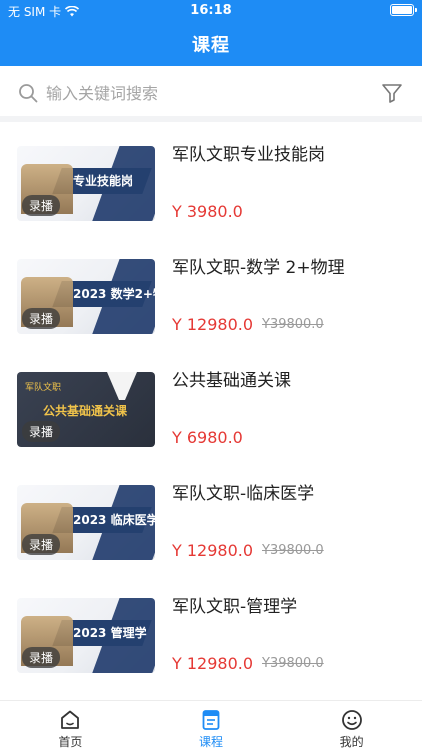  What do you see at coordinates (207, 437) in the screenshot?
I see `course-price: Y 6980.0` at bounding box center [207, 437].